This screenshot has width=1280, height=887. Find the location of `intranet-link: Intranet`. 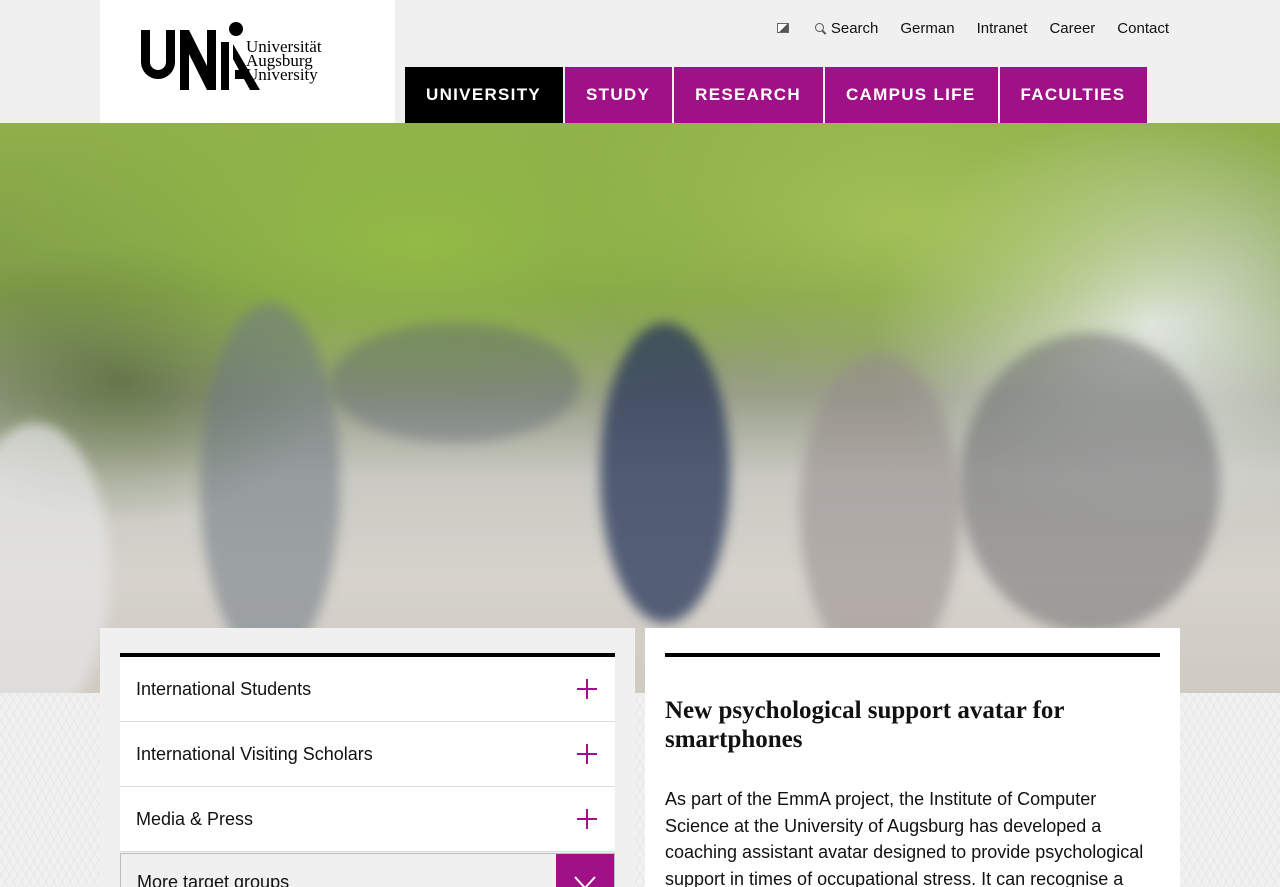

intranet-link: Intranet is located at coordinates (1002, 28).